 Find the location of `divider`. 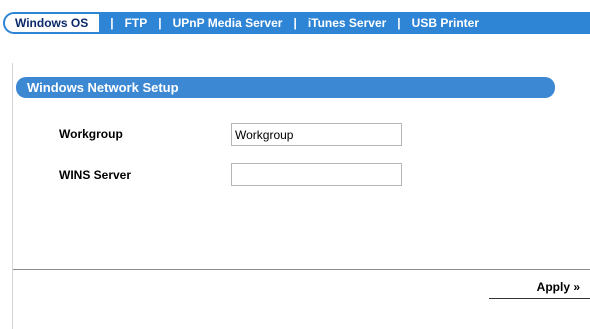

divider is located at coordinates (301, 269).